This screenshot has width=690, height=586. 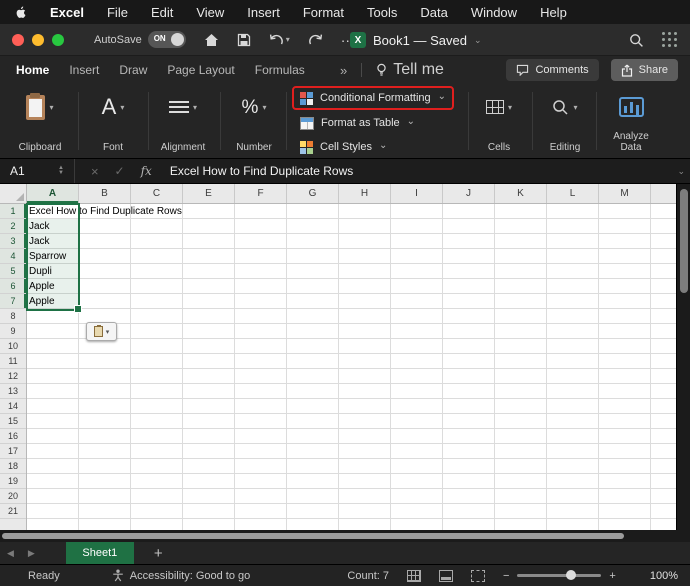 I want to click on column-header-A: A, so click(x=53, y=193).